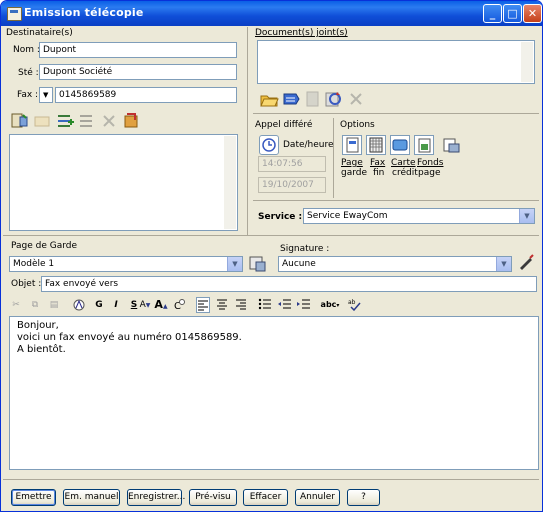 The width and height of the screenshot is (543, 512). Describe the element at coordinates (38, 325) in the screenshot. I see `message-line-1: Bonjour,` at that location.